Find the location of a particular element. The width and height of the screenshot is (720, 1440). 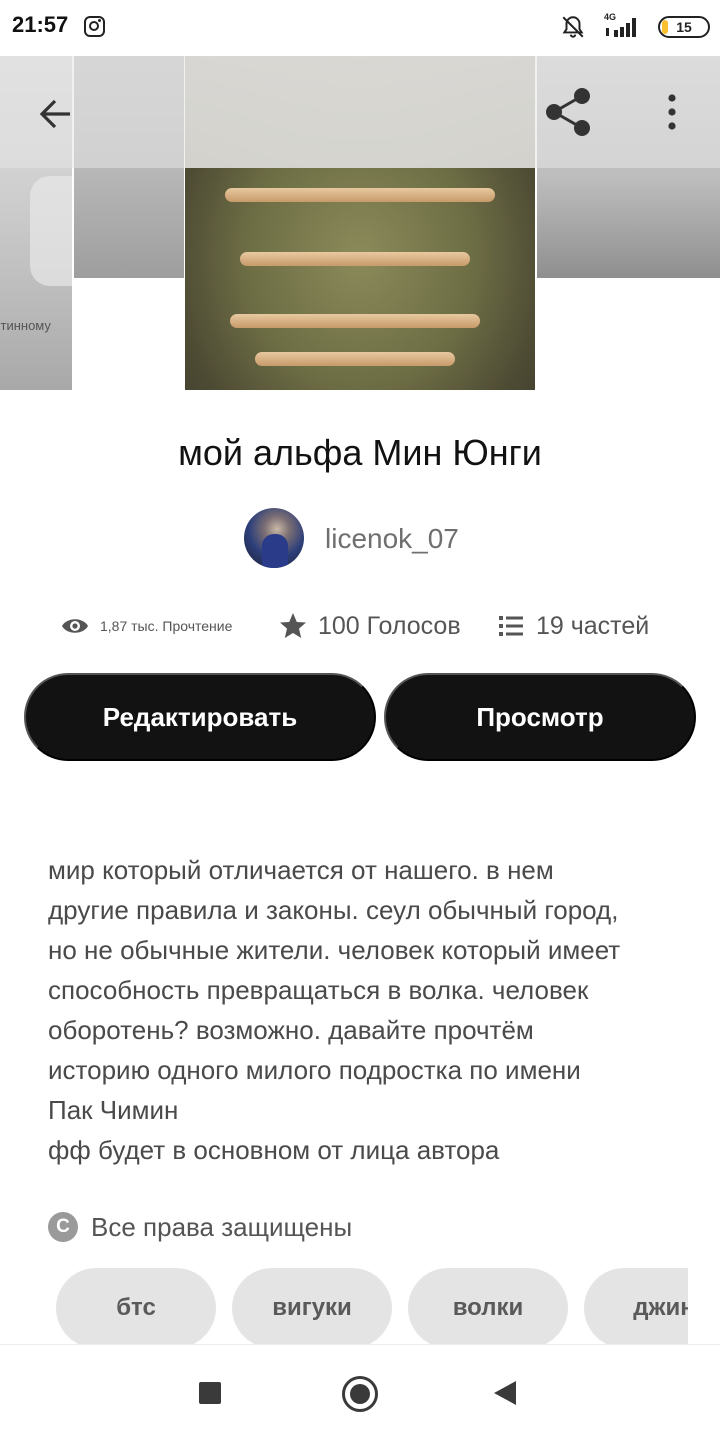

status-icons: 4G 15 is located at coordinates (610, 27).